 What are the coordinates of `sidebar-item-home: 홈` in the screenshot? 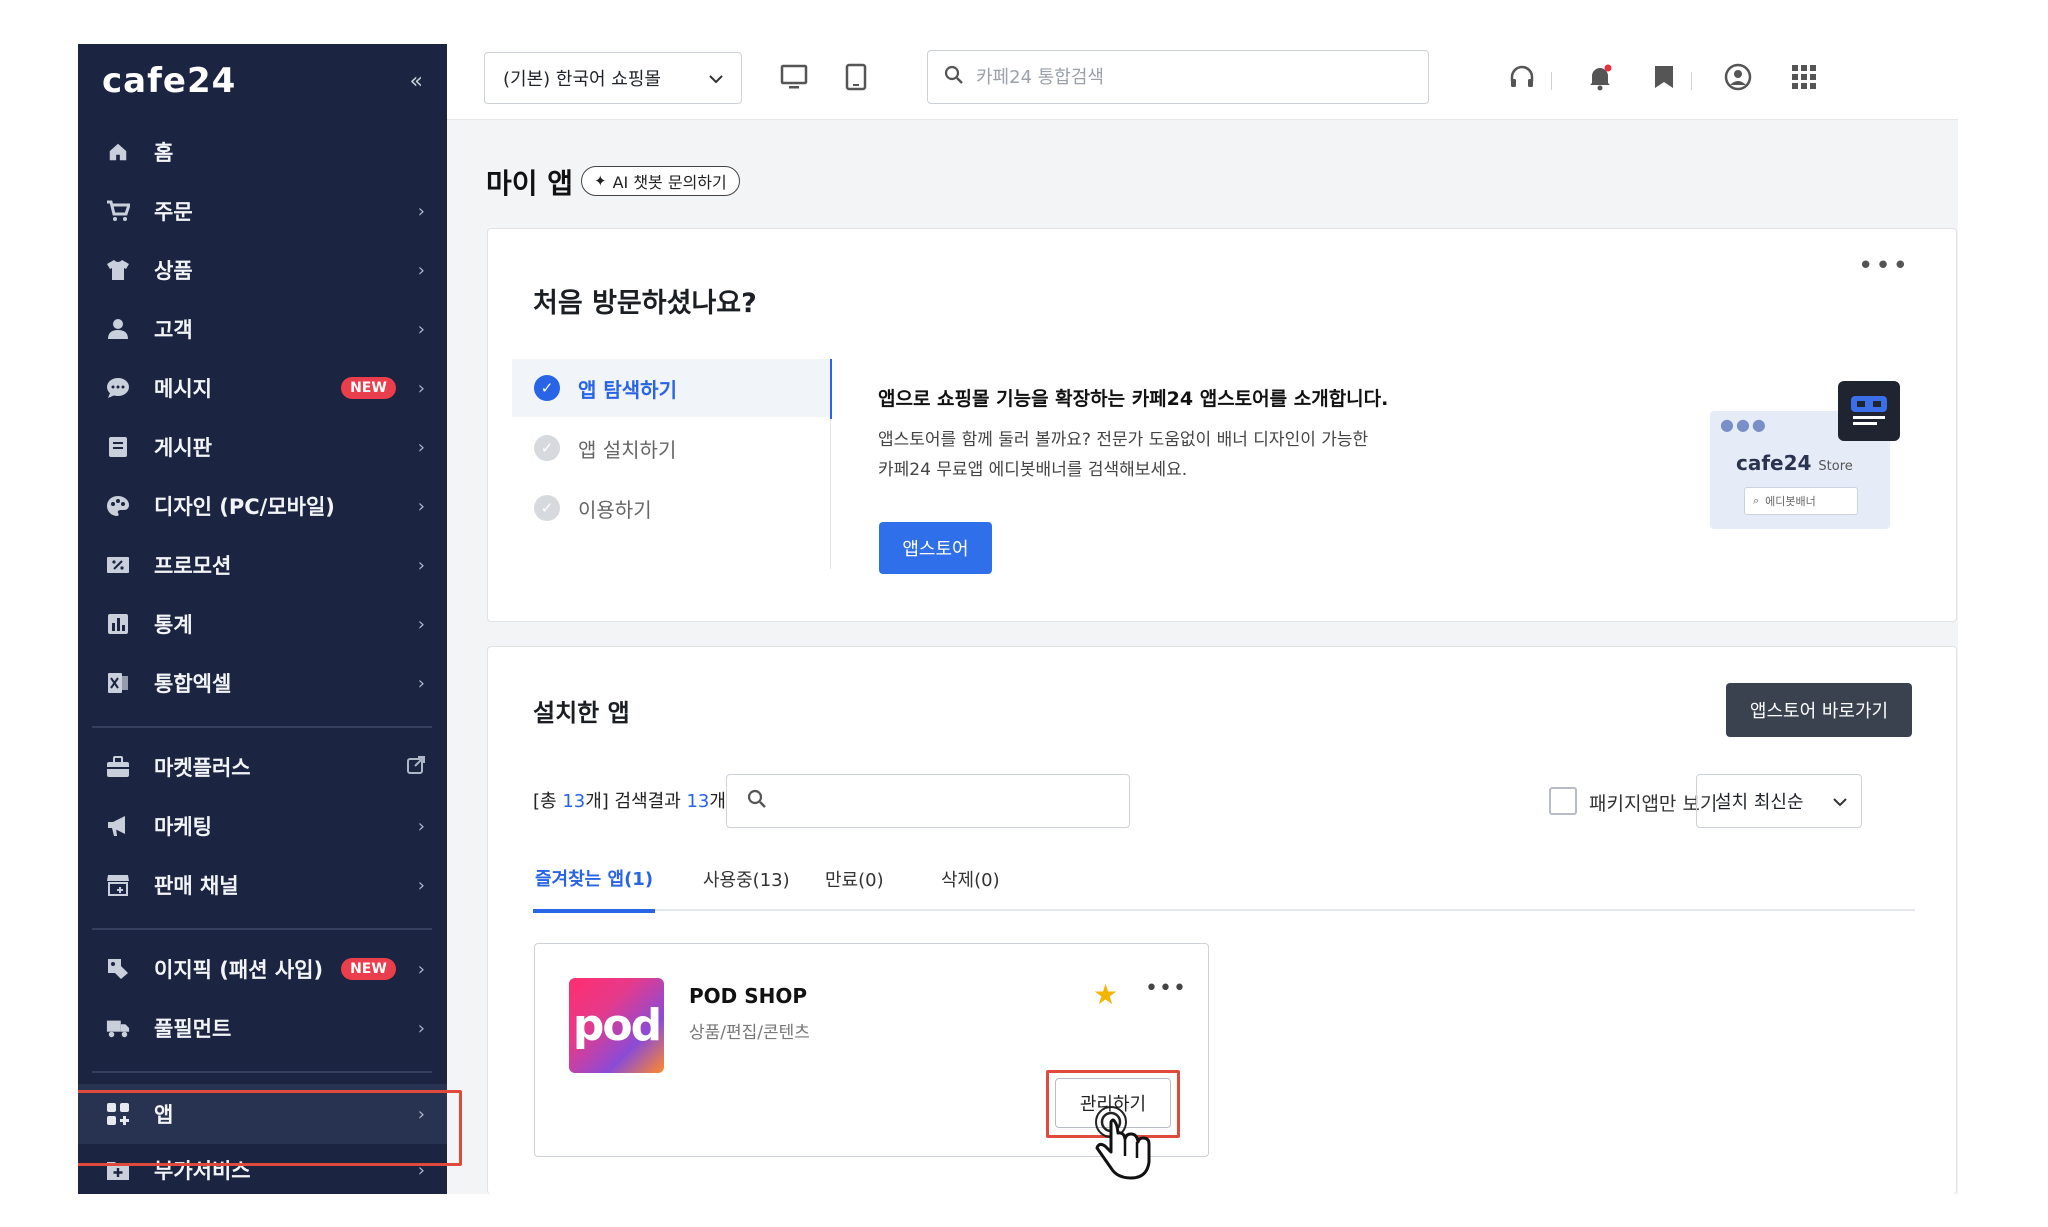 It's located at (262, 152).